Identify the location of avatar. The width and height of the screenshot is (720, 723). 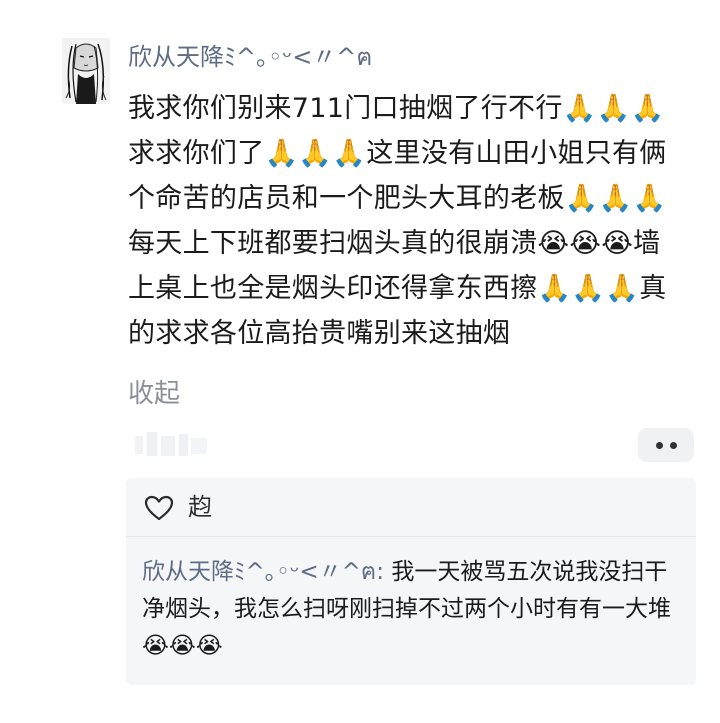
(86, 71).